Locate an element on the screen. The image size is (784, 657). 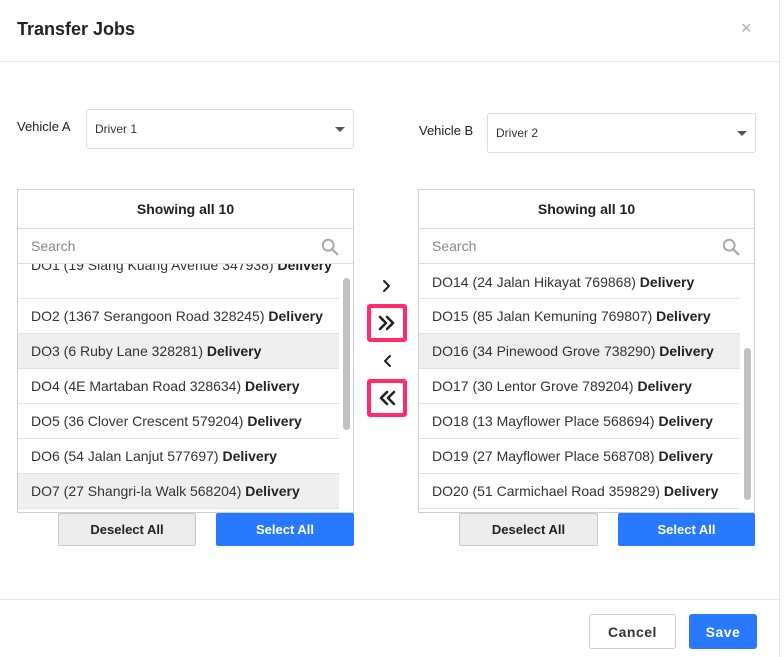
list-item: DO6 (54 Jalan Lanjut 577697) Delivery is located at coordinates (179, 456).